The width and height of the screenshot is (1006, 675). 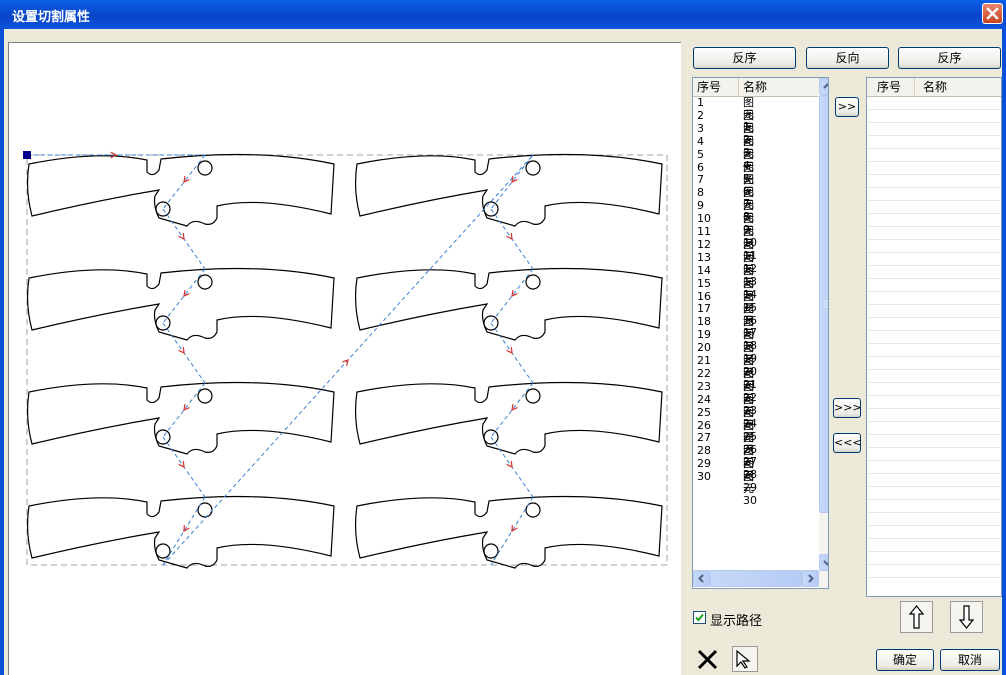 I want to click on close-icon, so click(x=992, y=13).